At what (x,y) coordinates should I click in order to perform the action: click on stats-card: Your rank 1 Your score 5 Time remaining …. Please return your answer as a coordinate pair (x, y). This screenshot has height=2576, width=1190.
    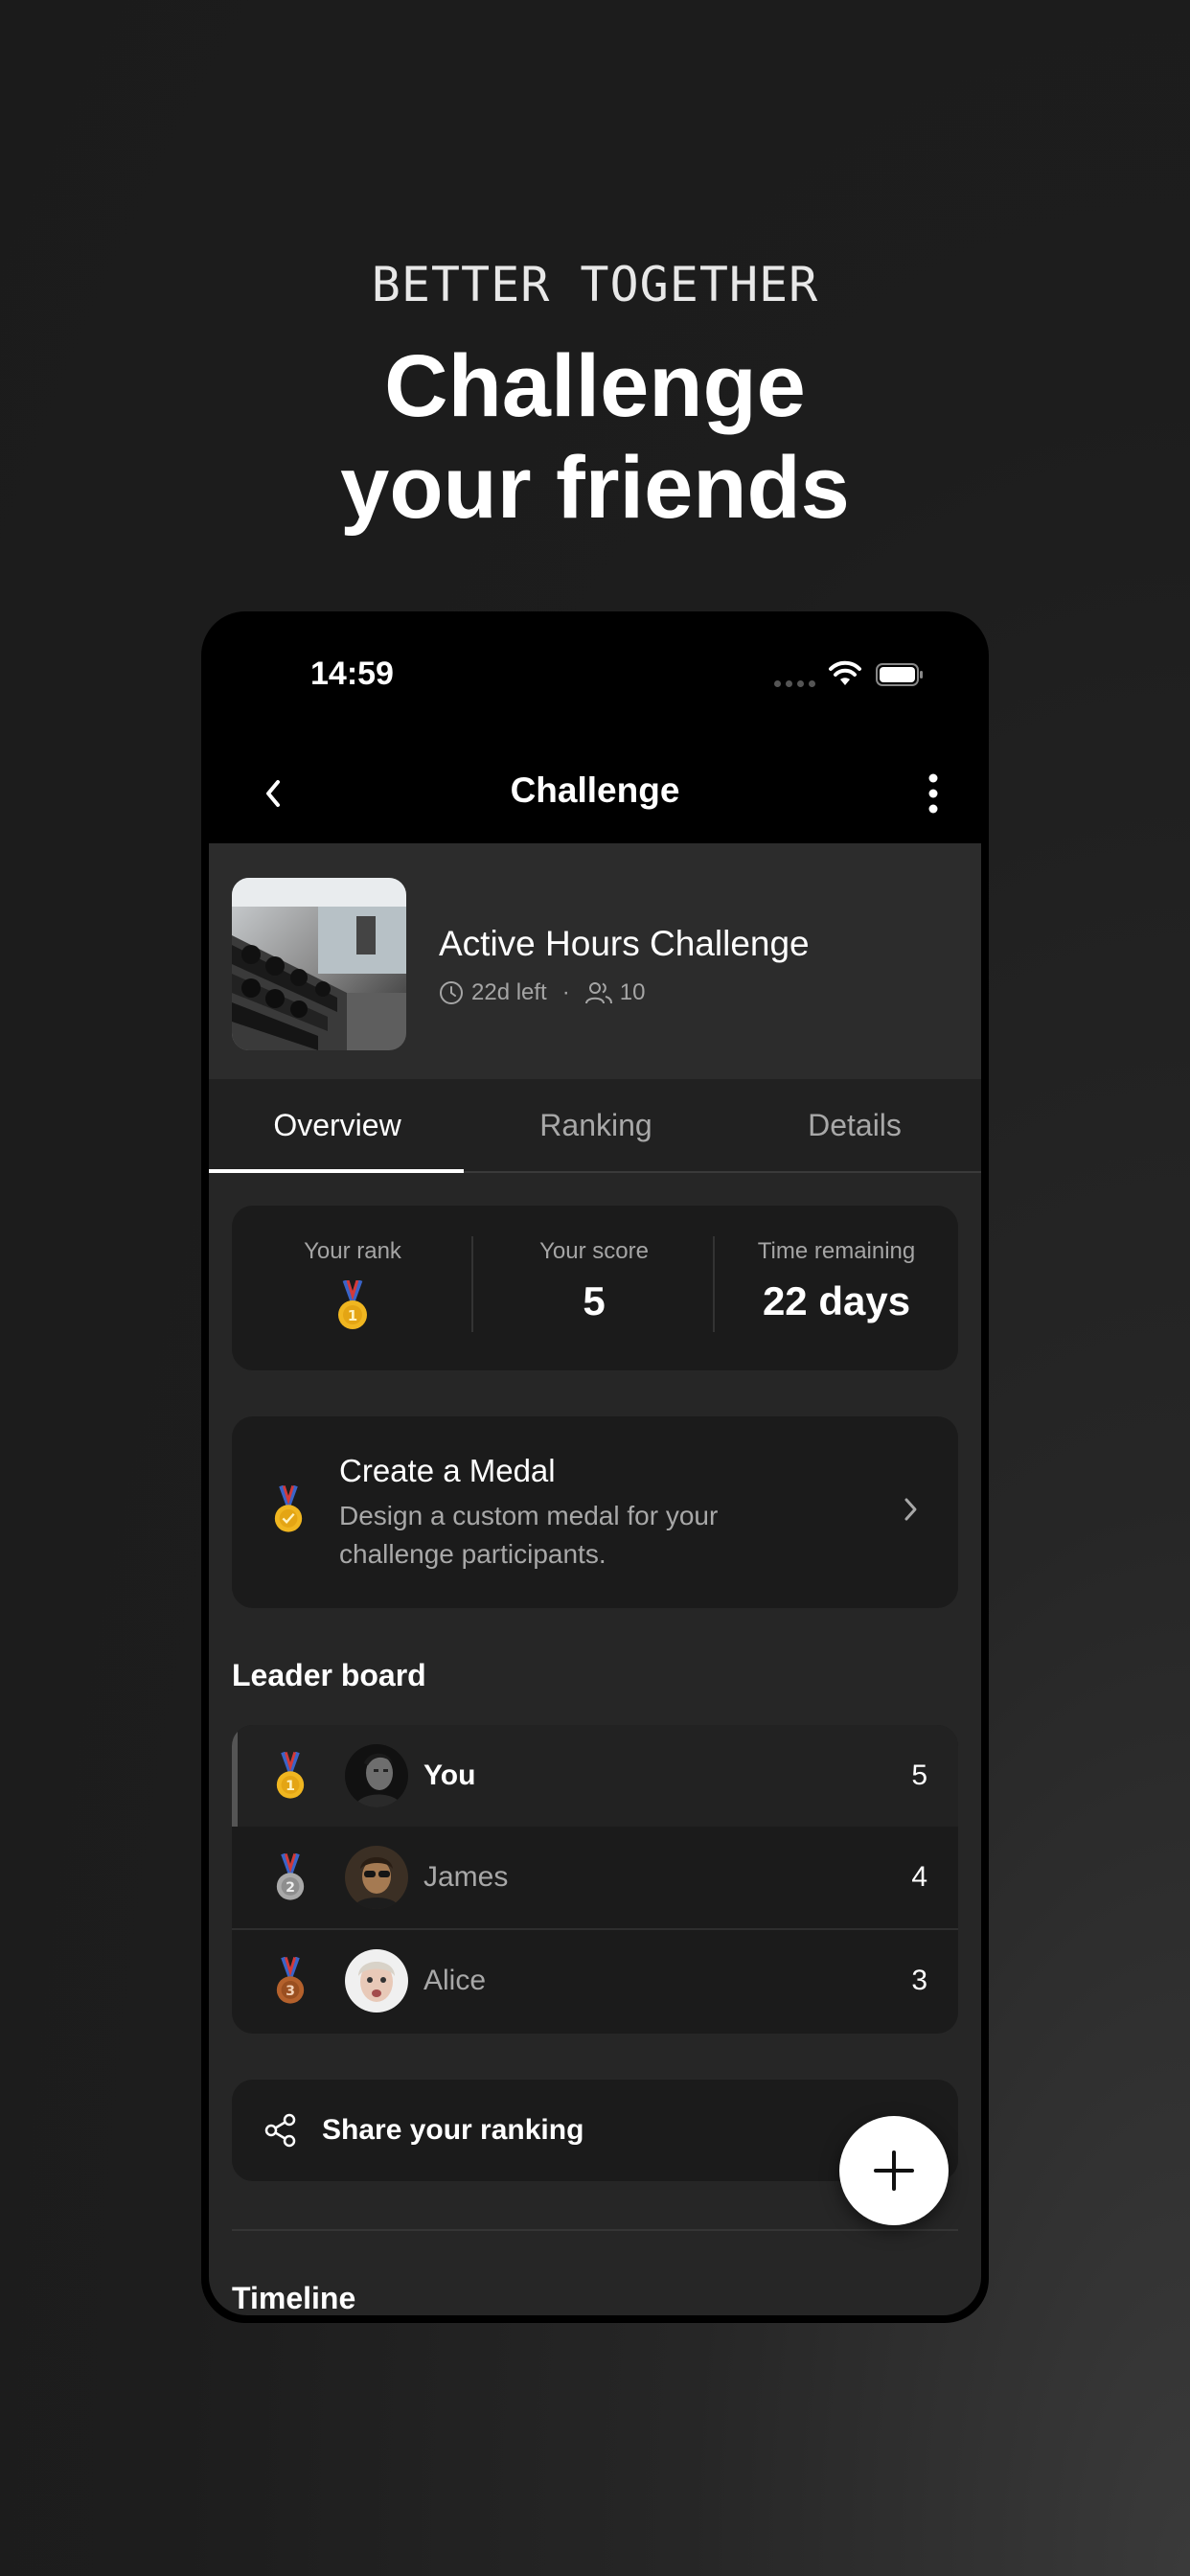
    Looking at the image, I should click on (595, 1288).